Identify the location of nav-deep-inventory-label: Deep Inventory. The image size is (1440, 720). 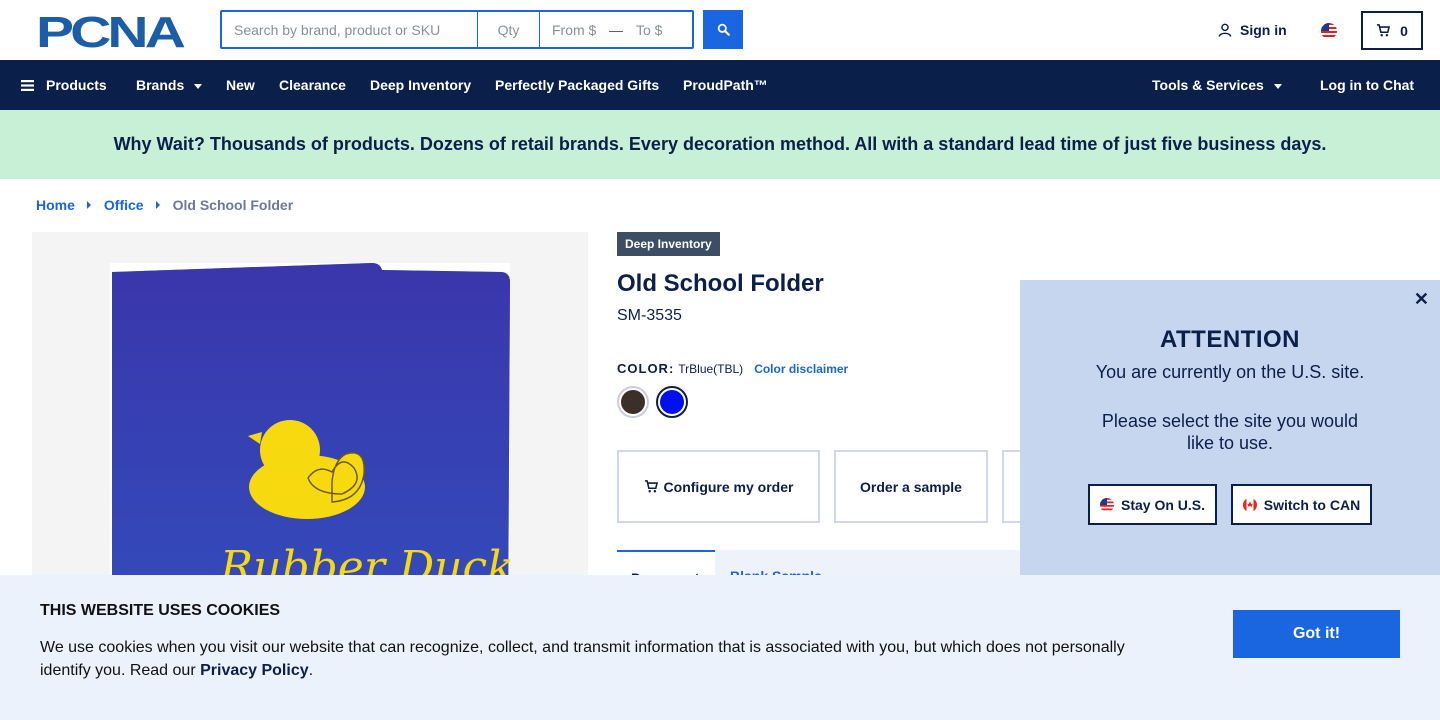
(421, 85).